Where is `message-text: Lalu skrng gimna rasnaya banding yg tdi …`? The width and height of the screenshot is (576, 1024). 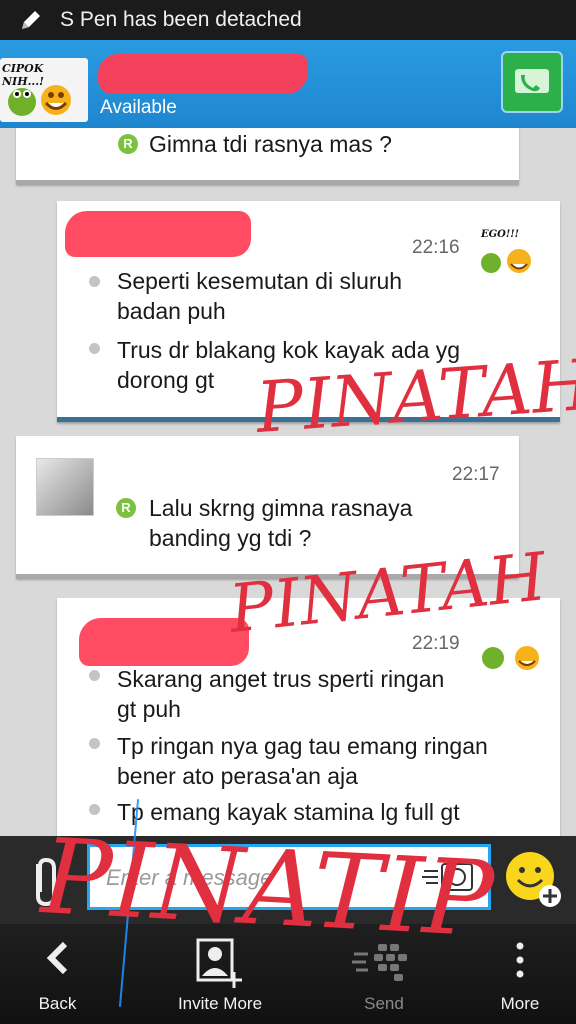 message-text: Lalu skrng gimna rasnaya banding yg tdi … is located at coordinates (281, 523).